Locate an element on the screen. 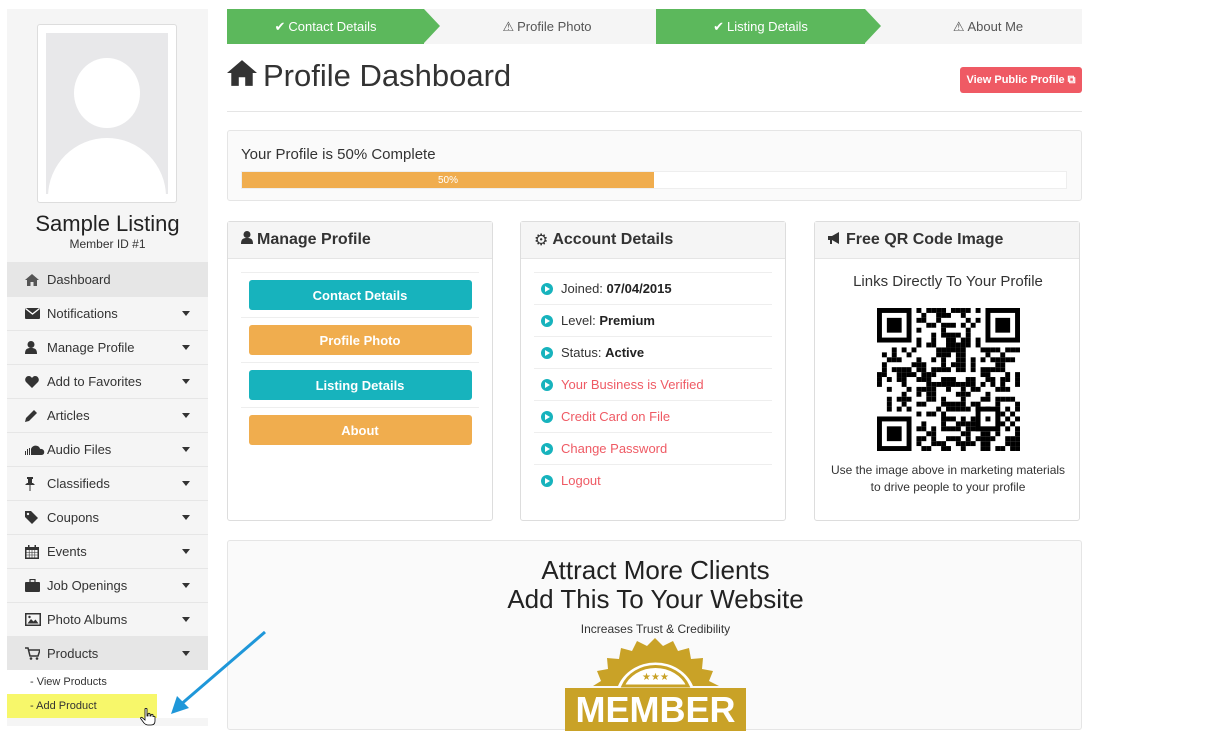 The image size is (1219, 731). sidebar-item-dashboard: Dashboard is located at coordinates (107, 279).